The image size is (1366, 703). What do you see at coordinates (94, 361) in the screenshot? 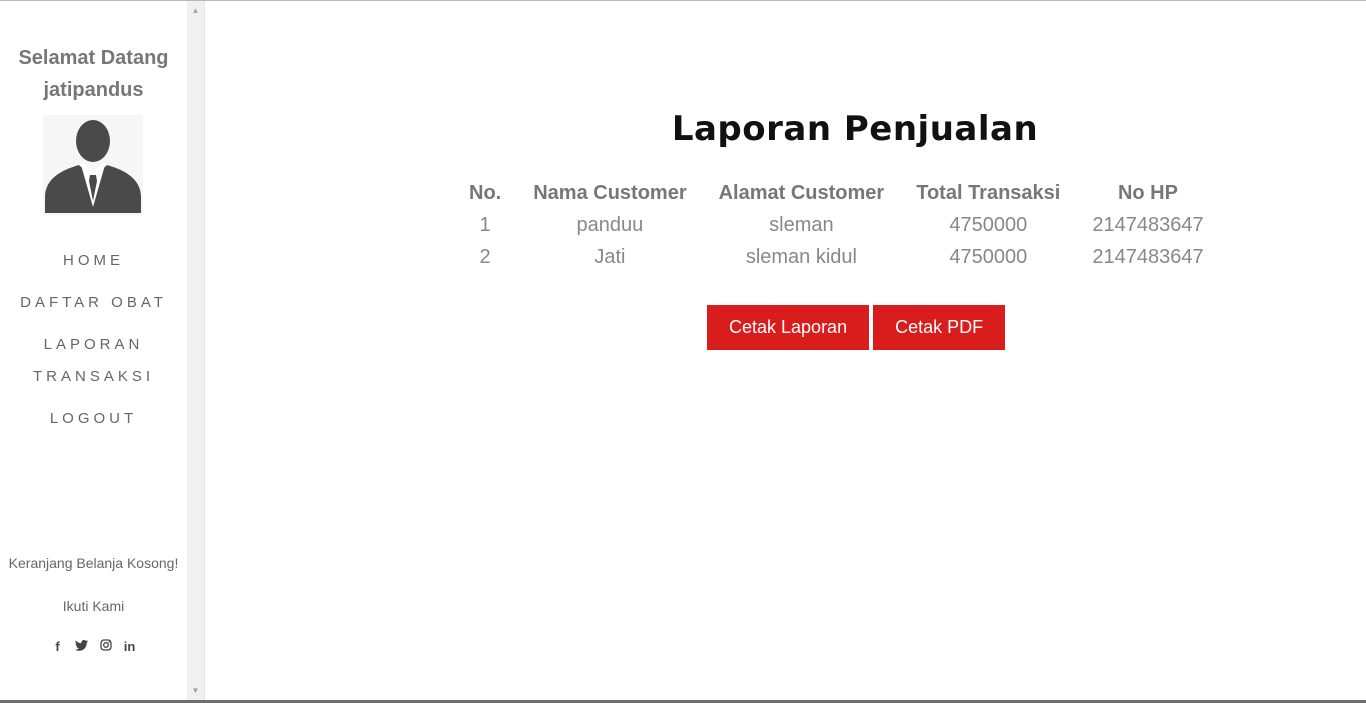
I see `nav-item-laporan-transaksi: LAPORAN TRANSAKSI` at bounding box center [94, 361].